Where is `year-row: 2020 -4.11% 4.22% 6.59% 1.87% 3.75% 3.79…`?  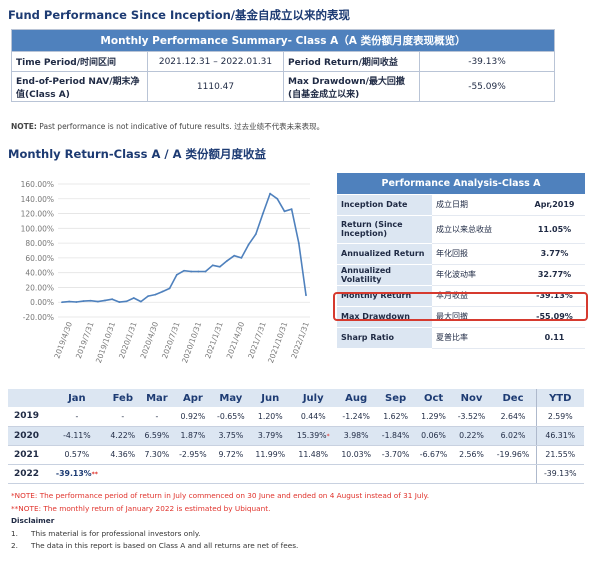
year-row: 2020 -4.11% 4.22% 6.59% 1.87% 3.75% 3.79… is located at coordinates (296, 436).